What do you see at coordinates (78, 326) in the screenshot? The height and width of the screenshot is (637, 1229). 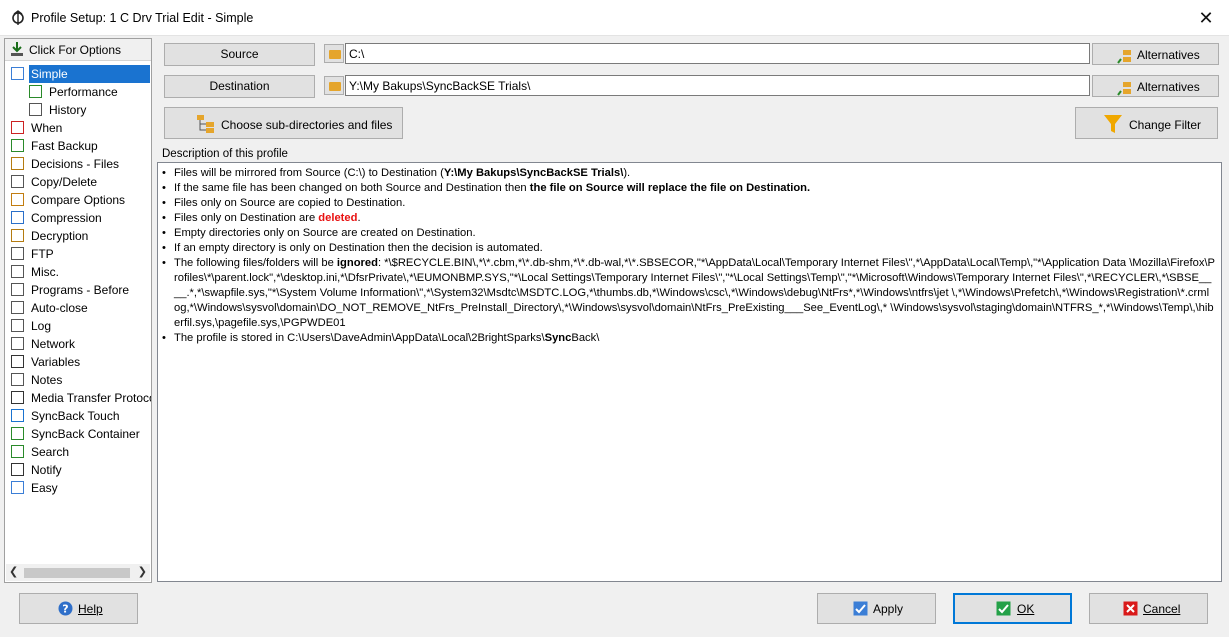 I see `sidebar-item-log: Log` at bounding box center [78, 326].